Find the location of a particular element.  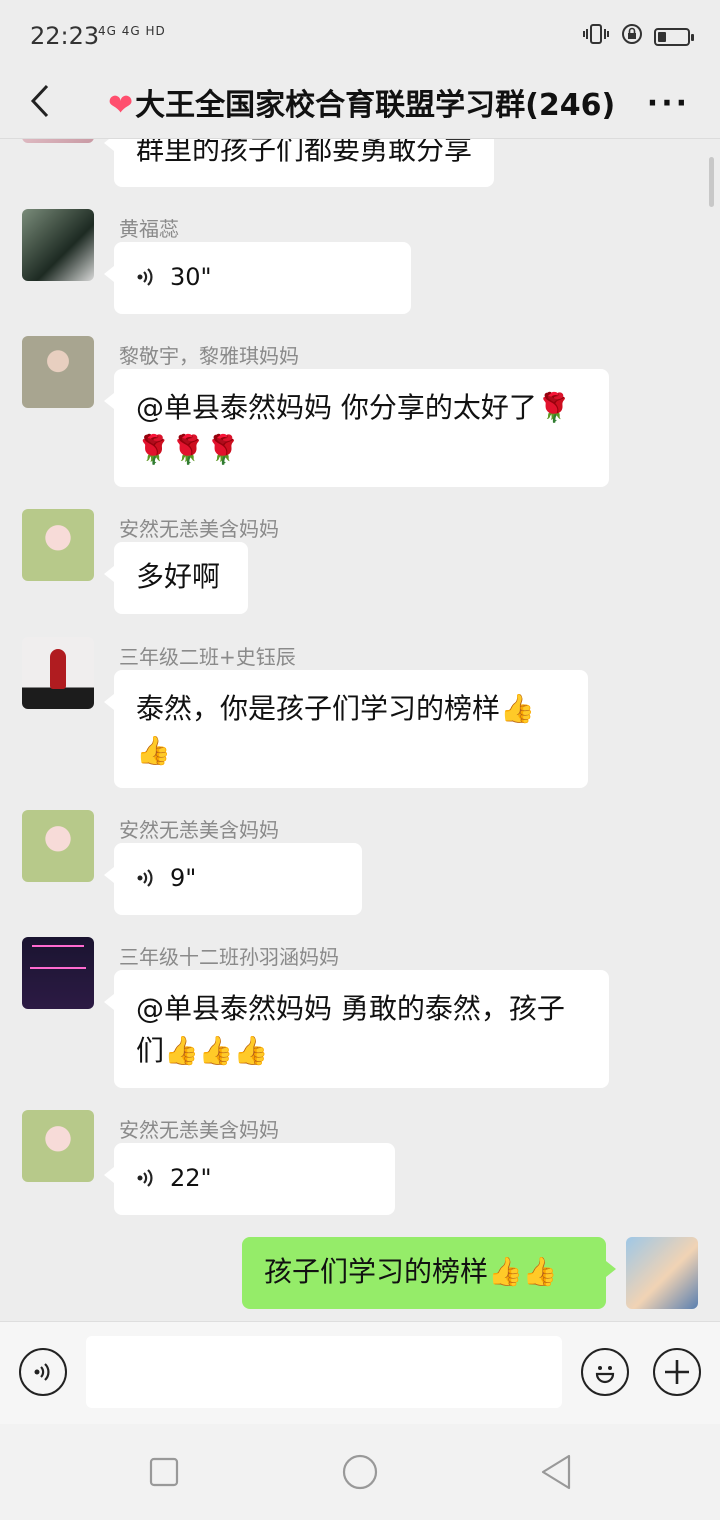

voice-message-bubble: 9" is located at coordinates (233, 879).